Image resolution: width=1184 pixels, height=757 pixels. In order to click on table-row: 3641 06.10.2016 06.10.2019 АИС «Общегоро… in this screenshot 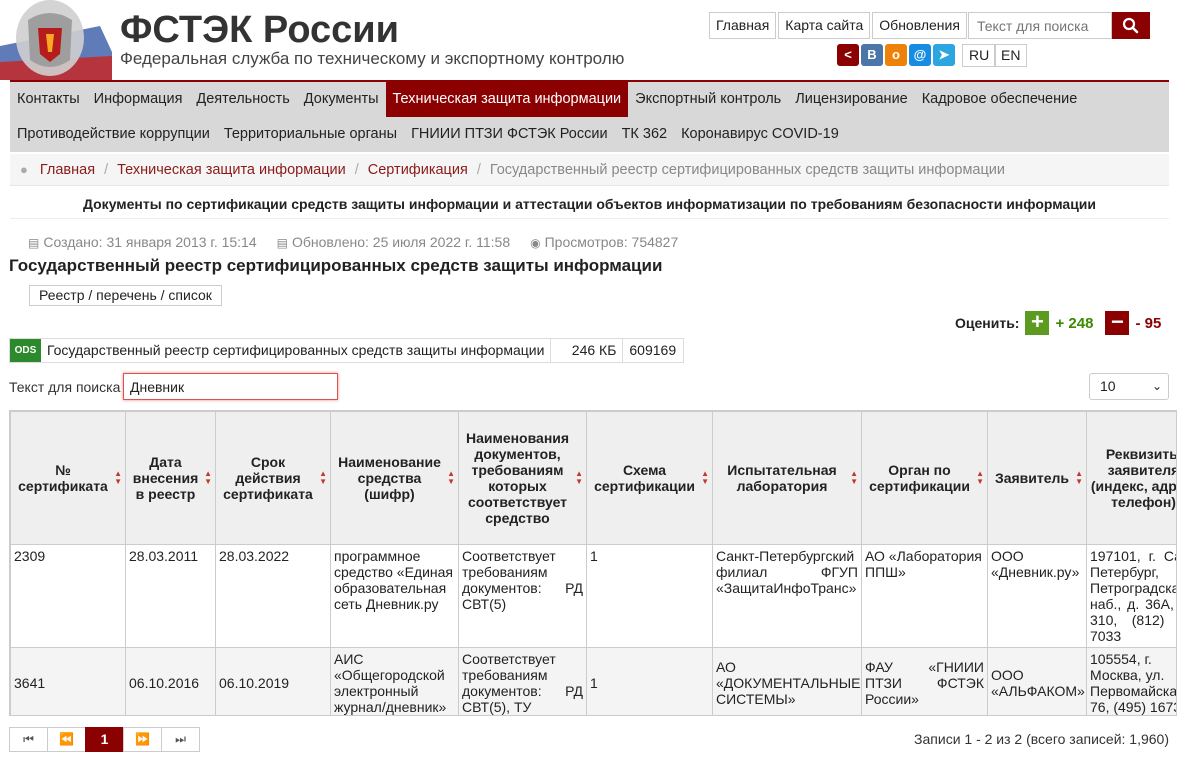, I will do `click(593, 681)`.